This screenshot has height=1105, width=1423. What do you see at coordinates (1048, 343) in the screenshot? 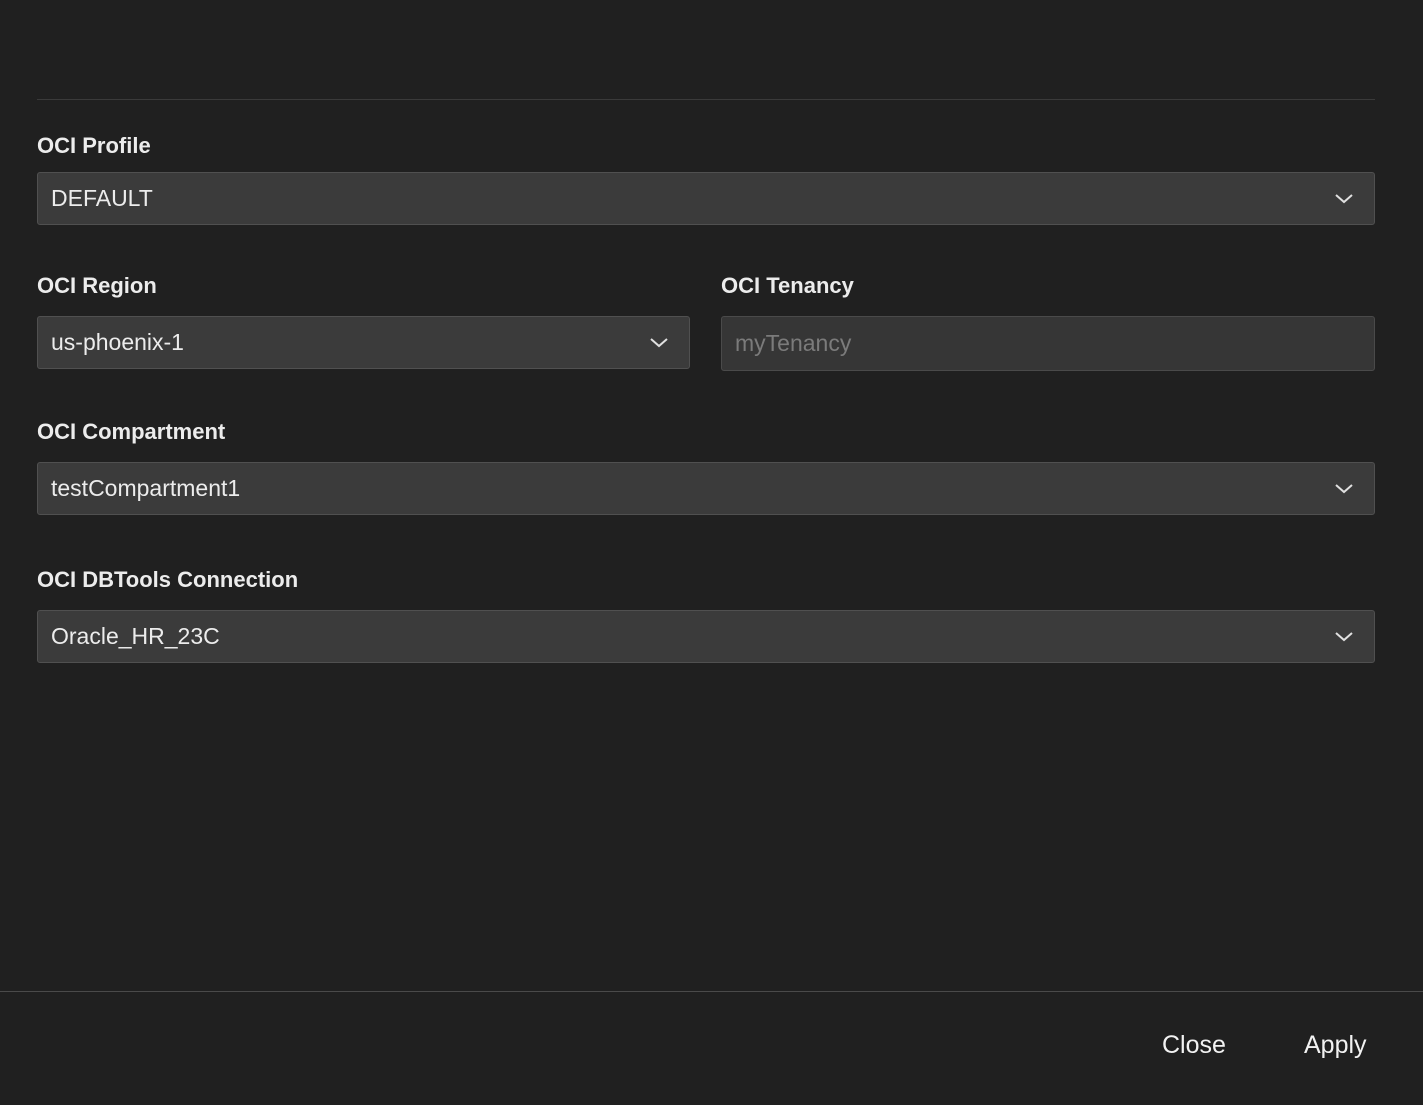
I see `tenancy-input` at bounding box center [1048, 343].